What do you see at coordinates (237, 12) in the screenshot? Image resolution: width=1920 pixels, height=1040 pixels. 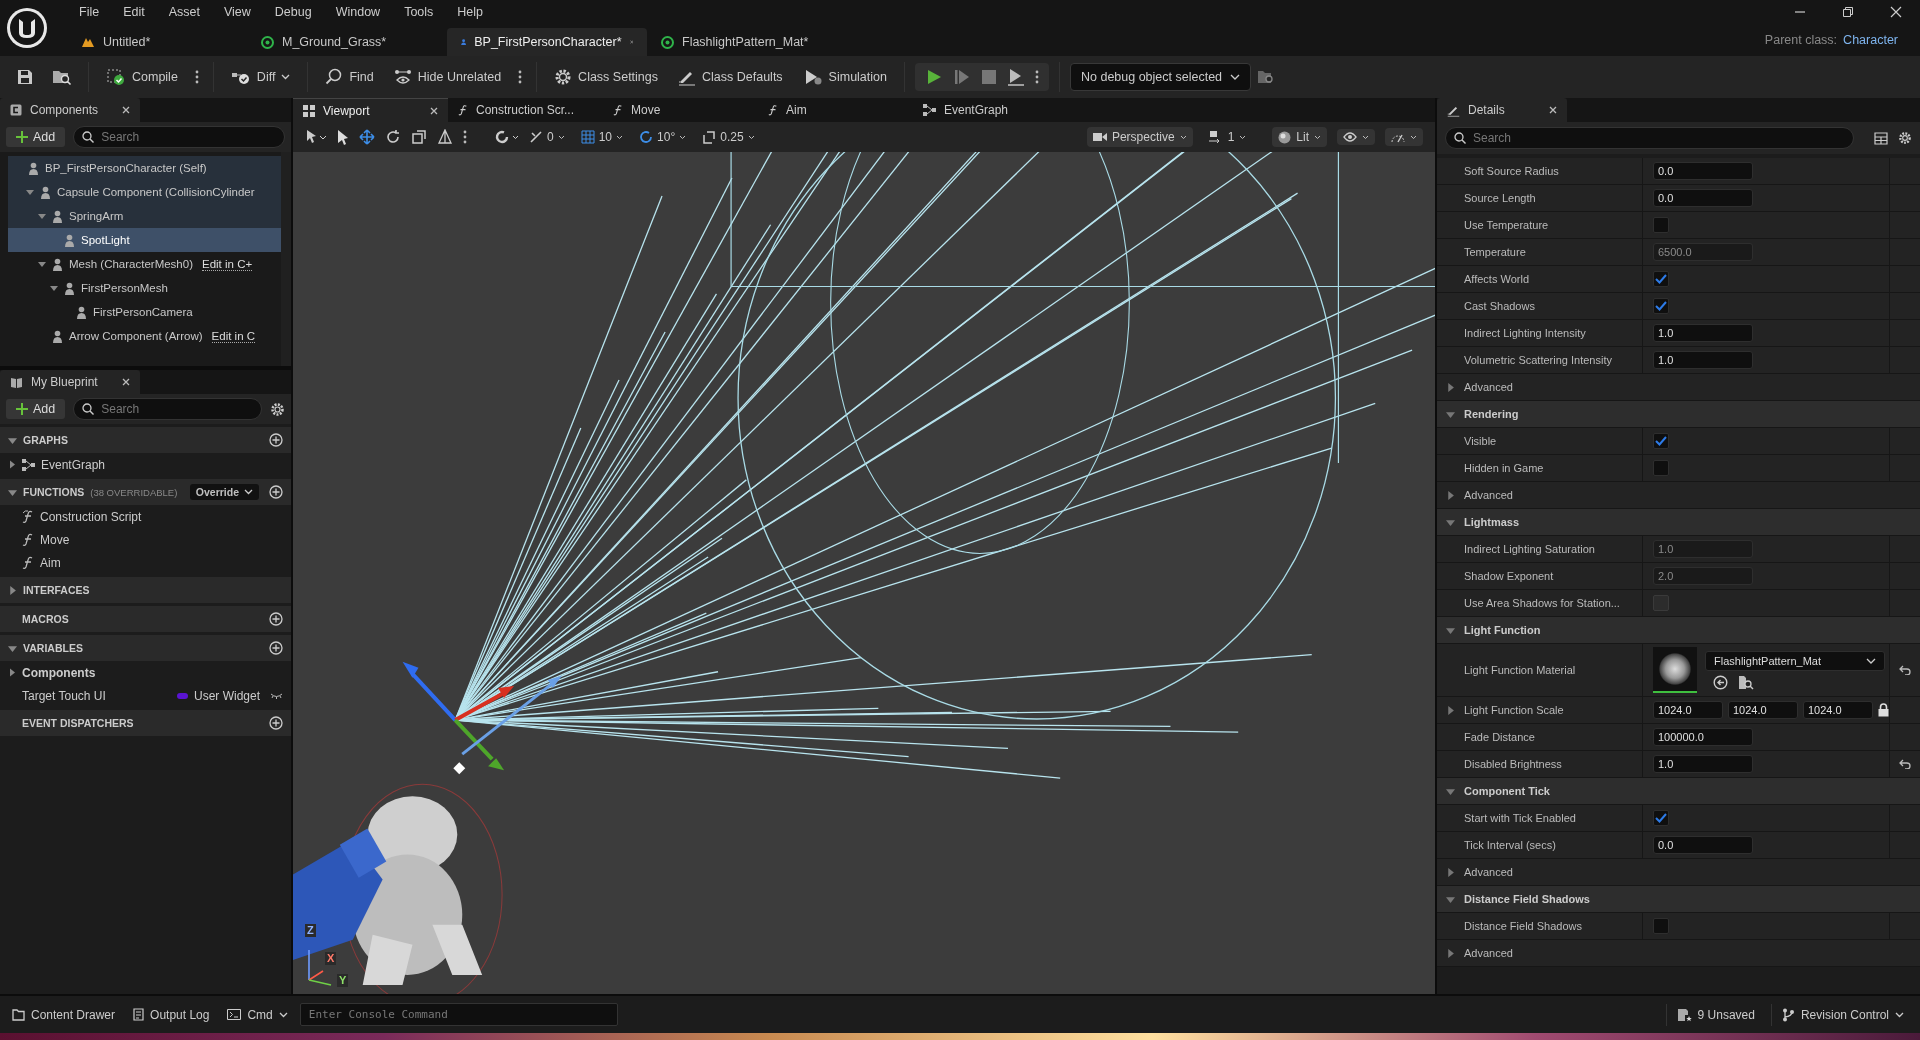 I see `menu-item: View` at bounding box center [237, 12].